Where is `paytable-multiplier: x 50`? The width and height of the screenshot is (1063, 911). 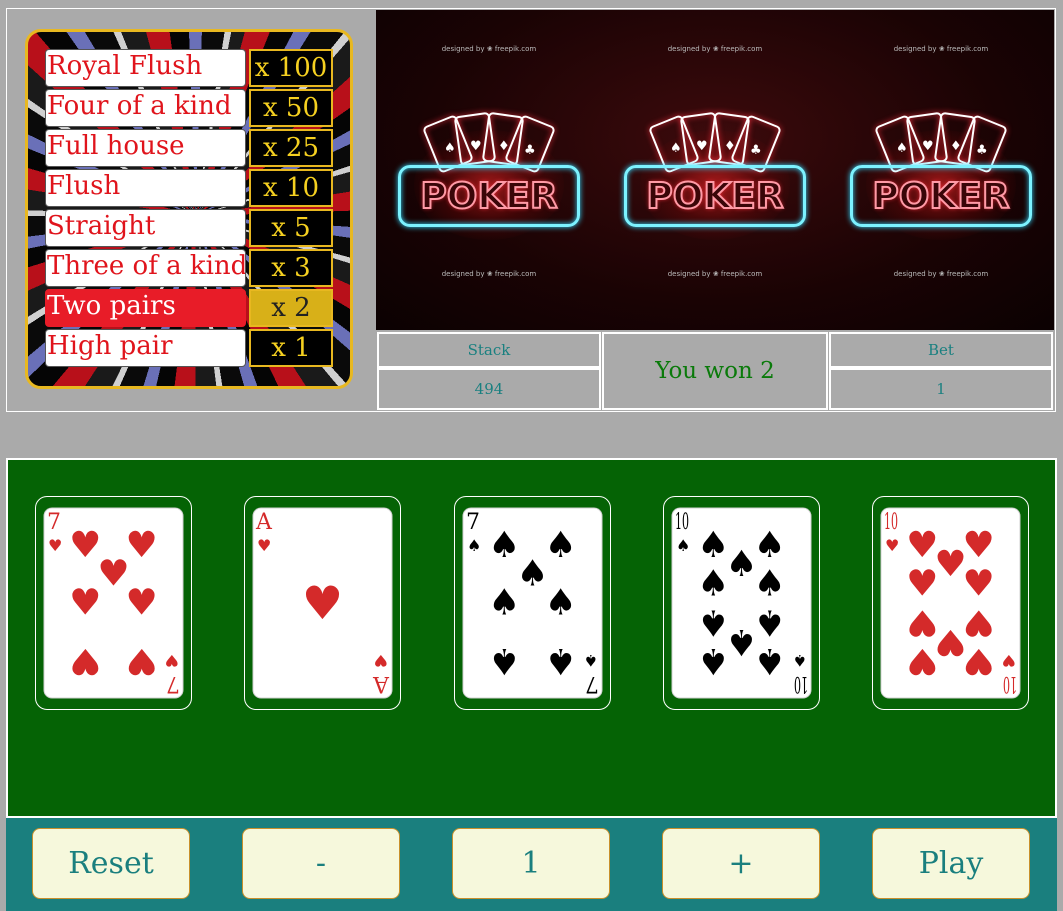 paytable-multiplier: x 50 is located at coordinates (291, 108).